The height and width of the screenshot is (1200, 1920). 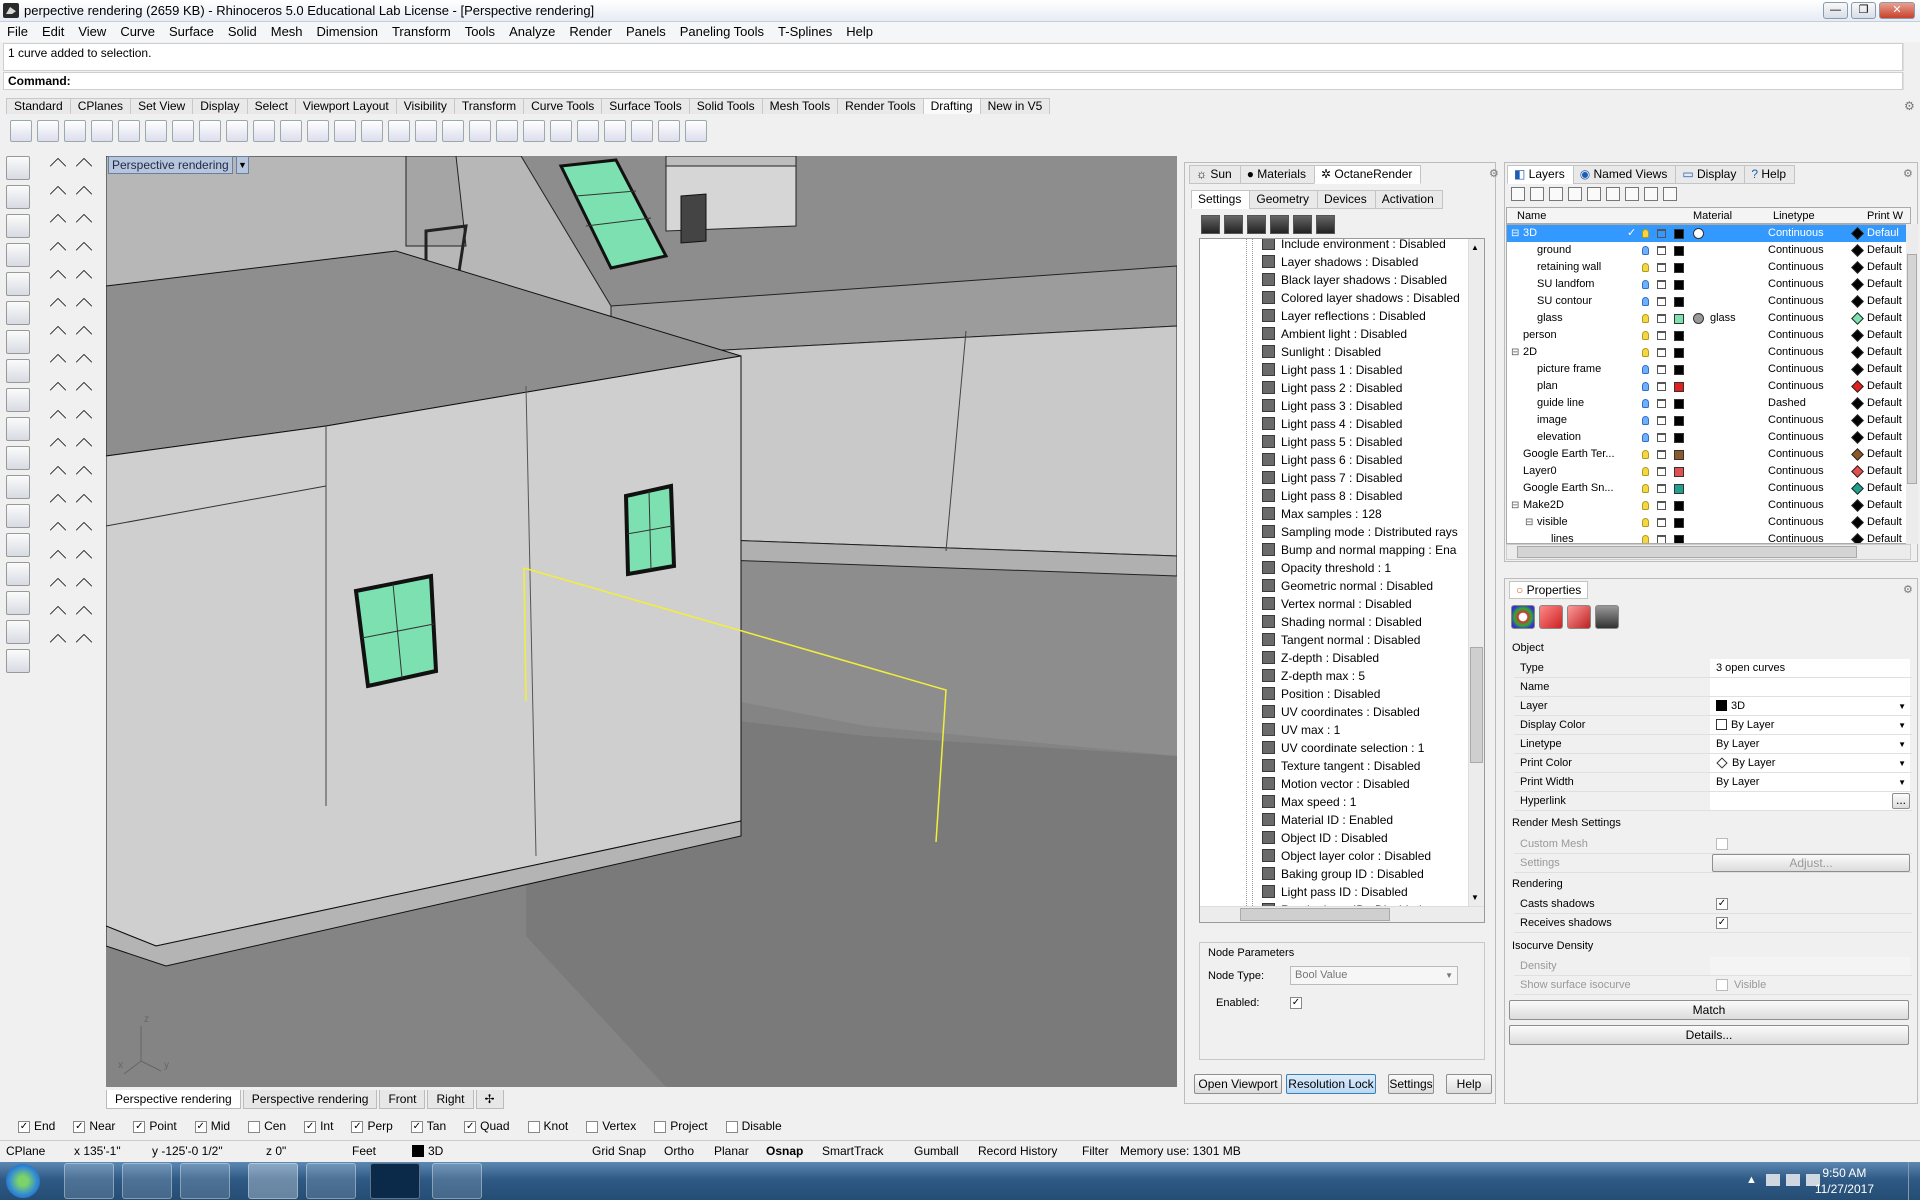 I want to click on osnap-perp: ✓ Perp, so click(x=367, y=1126).